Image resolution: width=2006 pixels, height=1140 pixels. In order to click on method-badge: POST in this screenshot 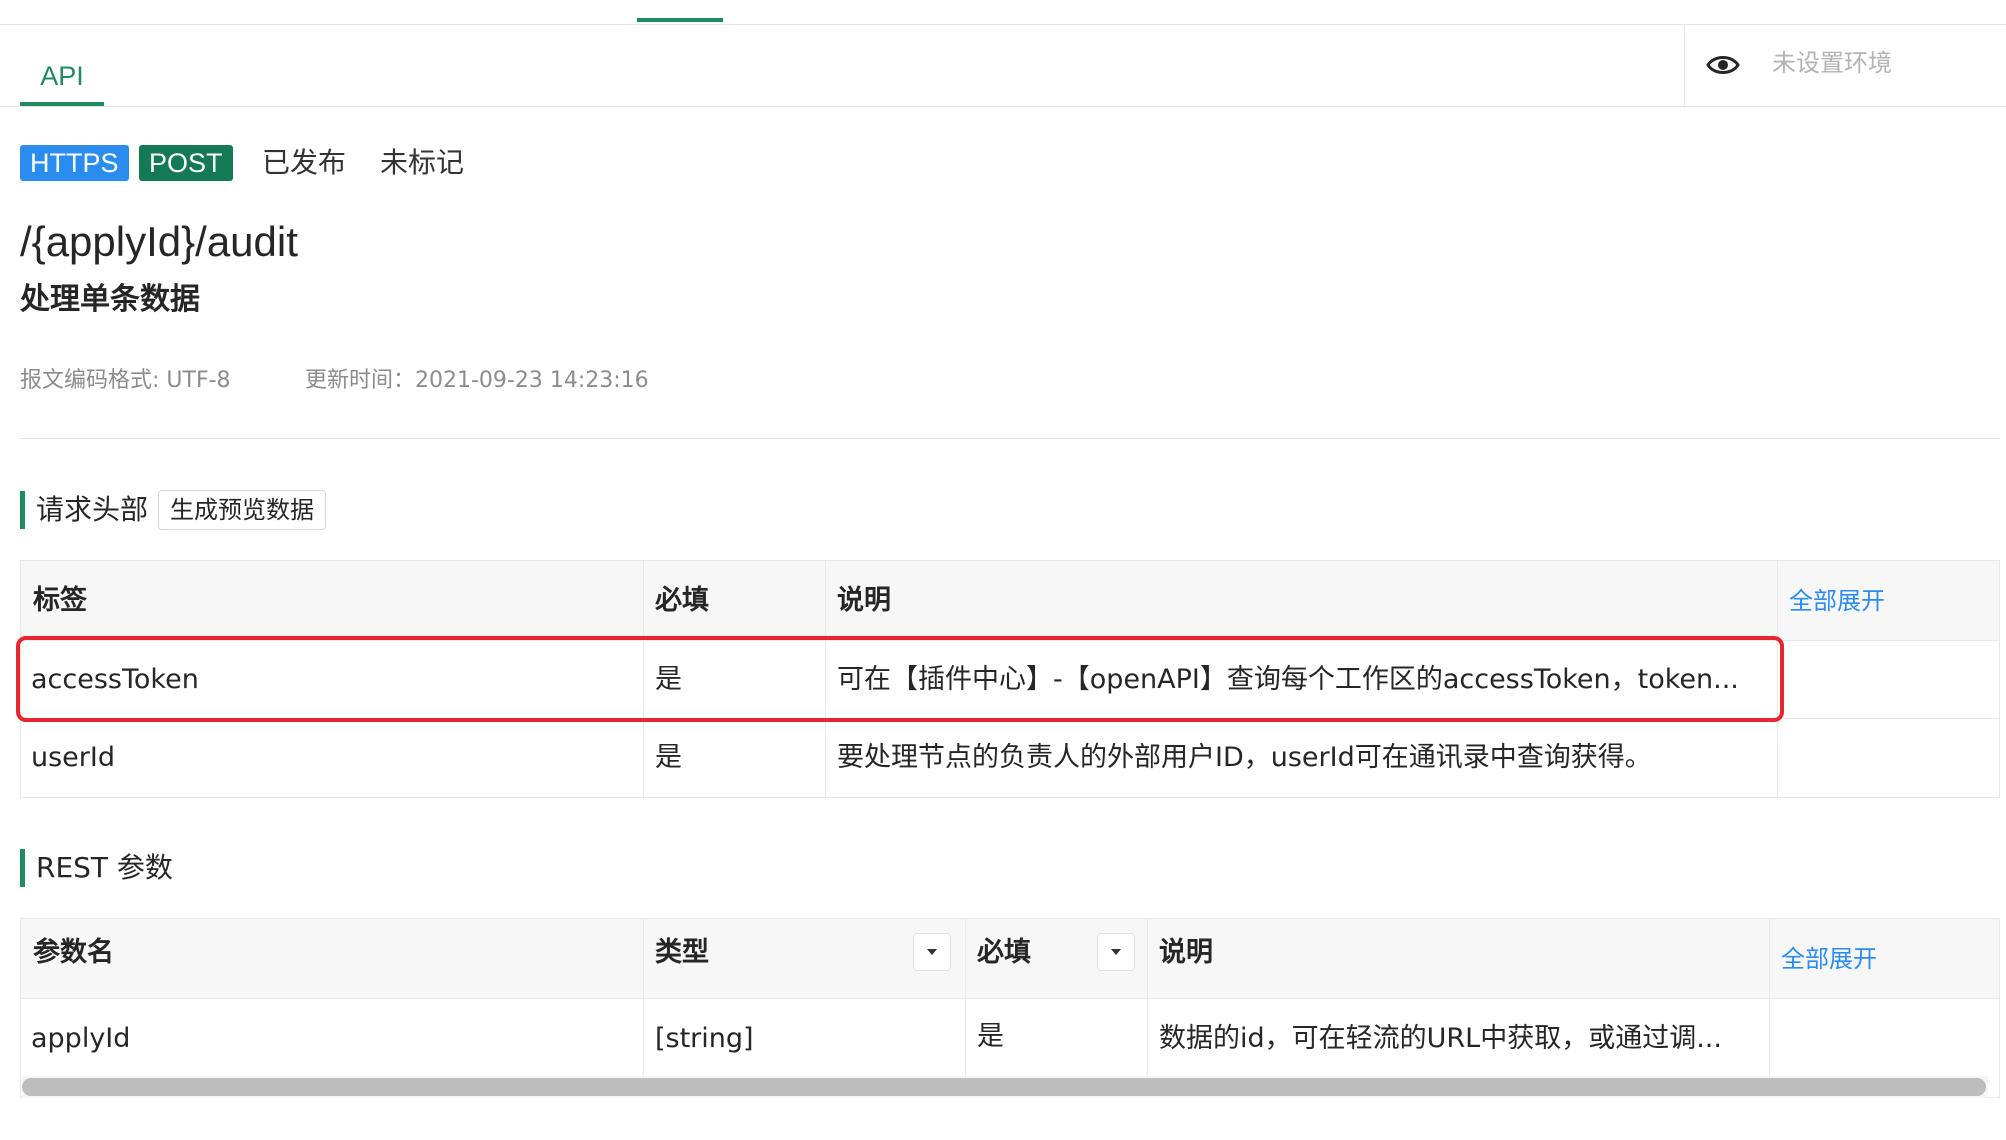, I will do `click(186, 163)`.